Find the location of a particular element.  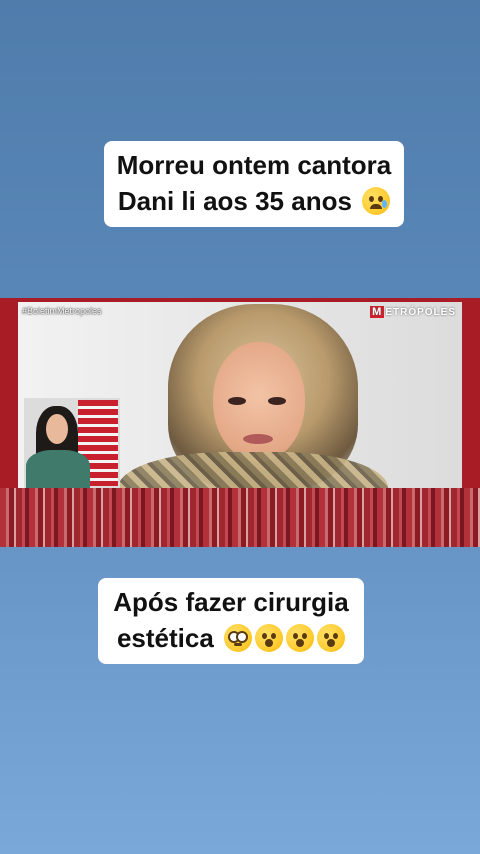

singer-lips is located at coordinates (258, 439).